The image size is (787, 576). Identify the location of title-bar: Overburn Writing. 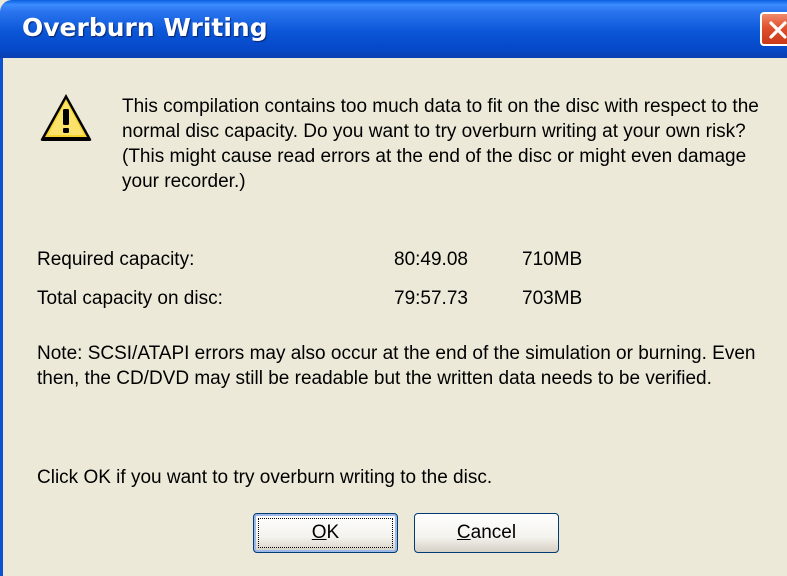
(393, 29).